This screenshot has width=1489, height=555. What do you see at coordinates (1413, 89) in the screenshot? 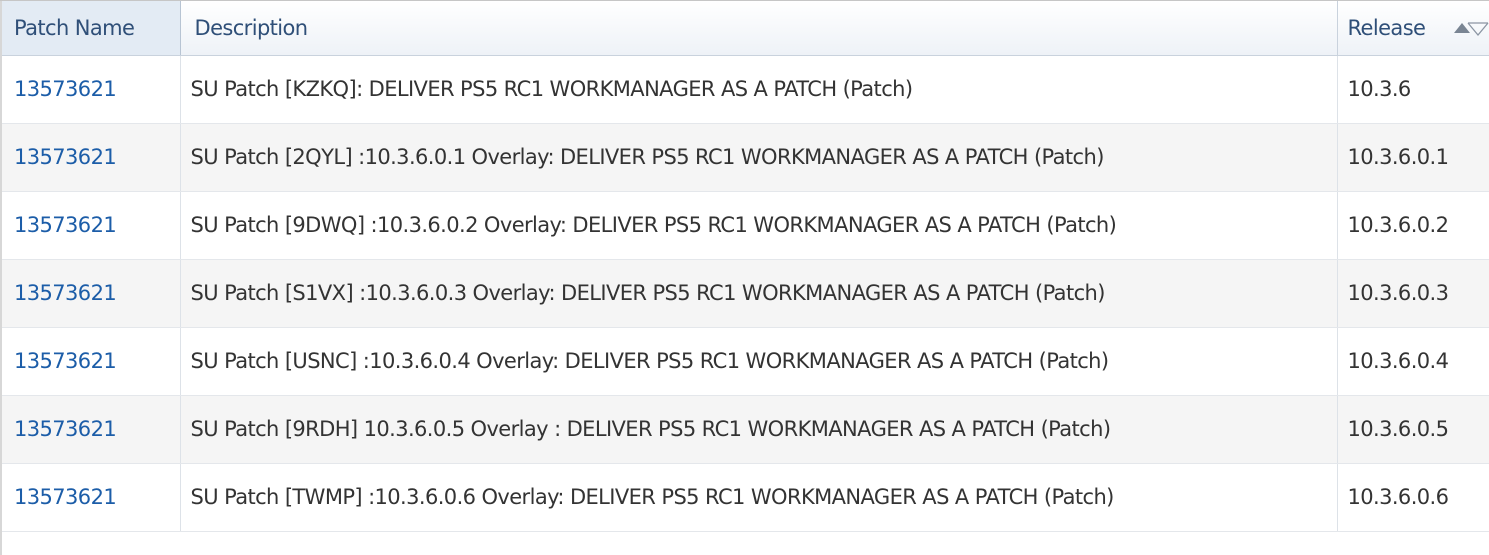
I see `release-cell: 10.3.6` at bounding box center [1413, 89].